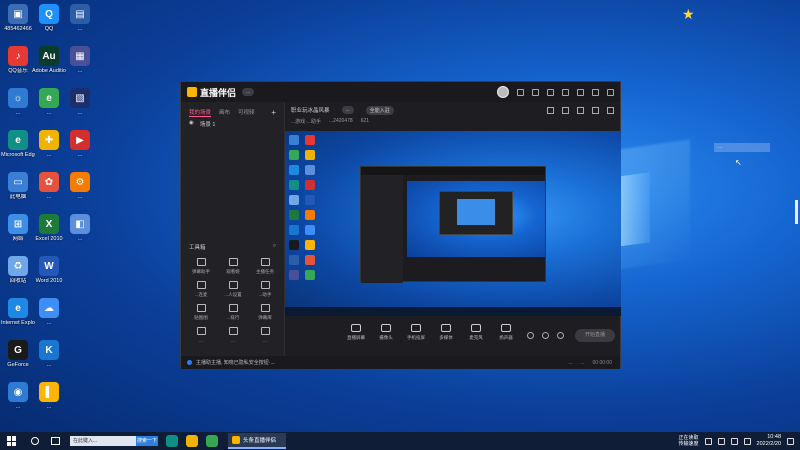 The height and width of the screenshot is (450, 800). I want to click on star-icon: ★, so click(688, 14).